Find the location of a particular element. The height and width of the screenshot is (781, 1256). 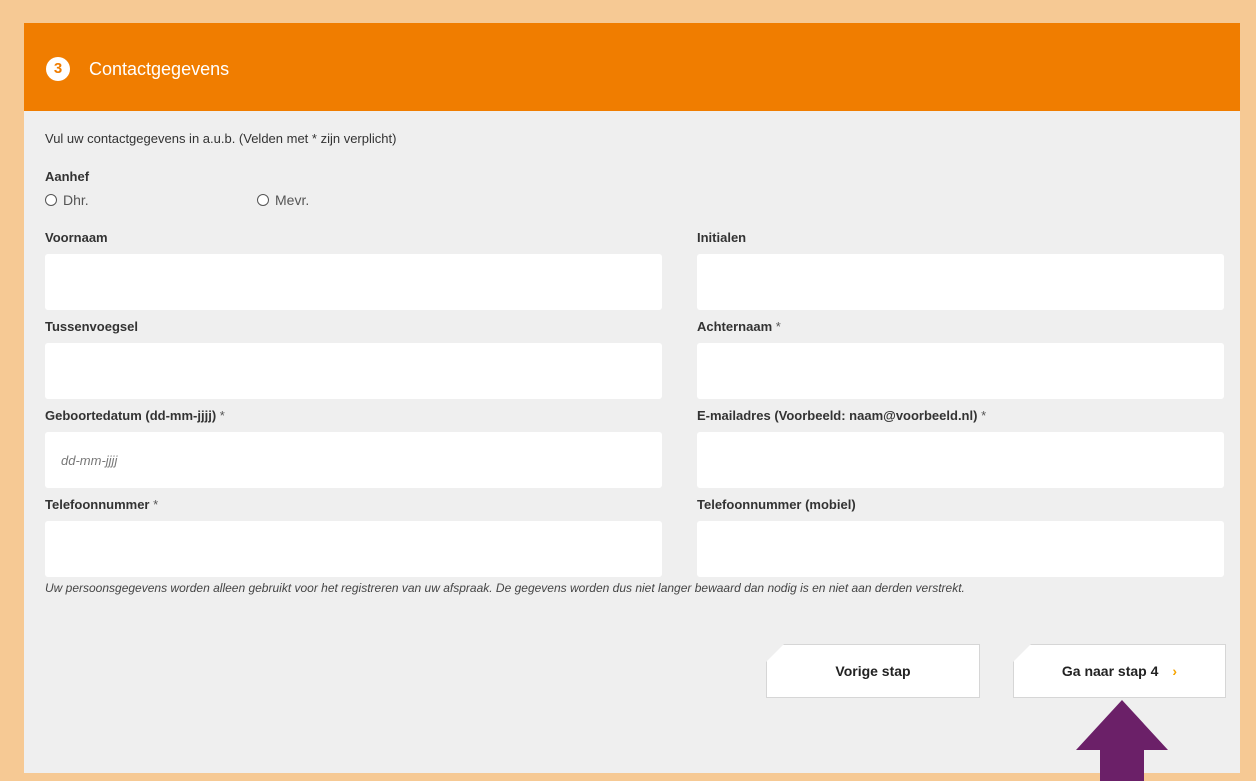

mobile-label: Telefoonnummer (mobiel) is located at coordinates (776, 505).